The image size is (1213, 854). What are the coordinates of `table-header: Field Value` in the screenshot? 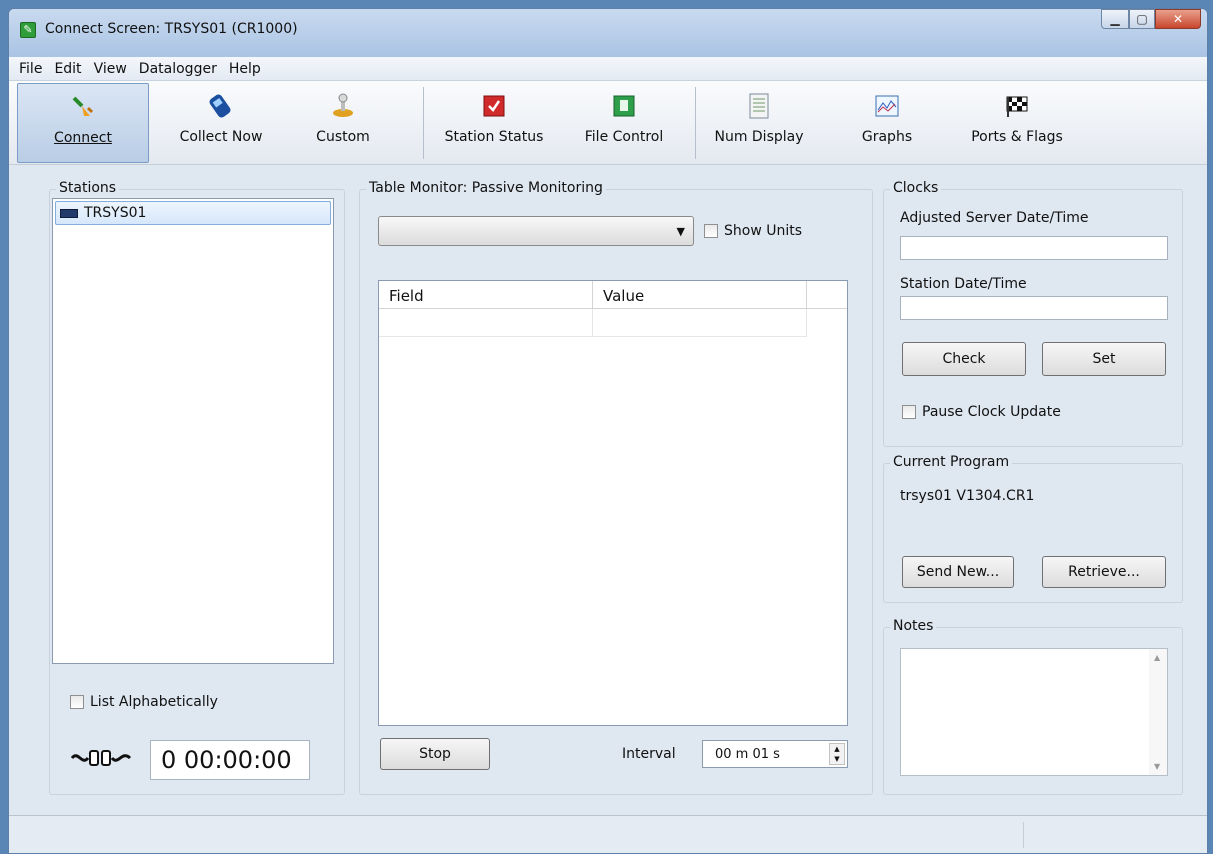 It's located at (613, 295).